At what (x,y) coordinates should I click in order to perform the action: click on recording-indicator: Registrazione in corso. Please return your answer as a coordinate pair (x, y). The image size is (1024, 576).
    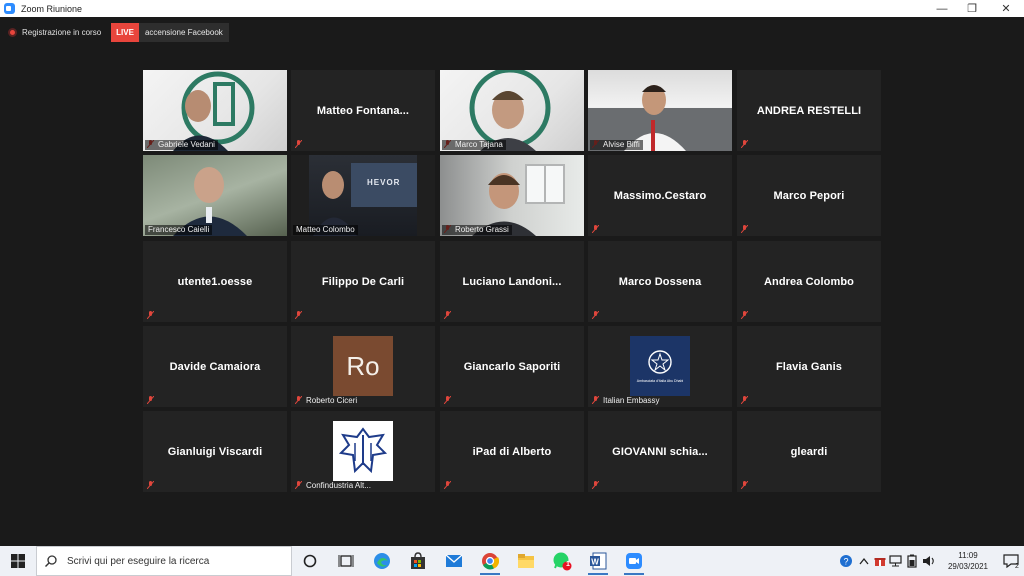
    Looking at the image, I should click on (55, 32).